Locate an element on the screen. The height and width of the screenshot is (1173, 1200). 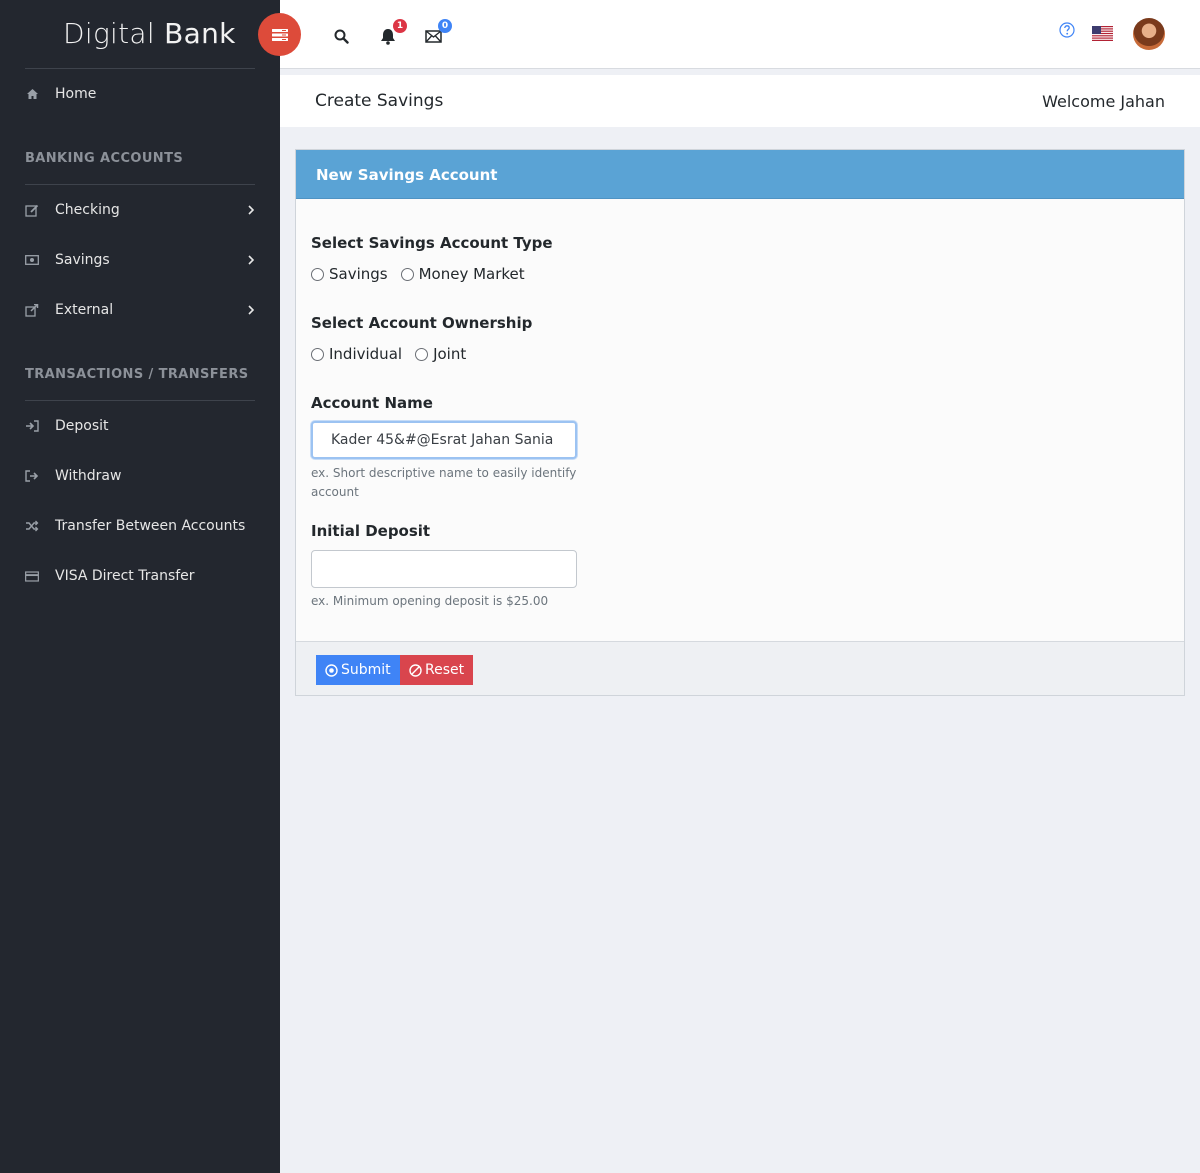
page-header: Create Savings Welcome Jahan is located at coordinates (740, 101).